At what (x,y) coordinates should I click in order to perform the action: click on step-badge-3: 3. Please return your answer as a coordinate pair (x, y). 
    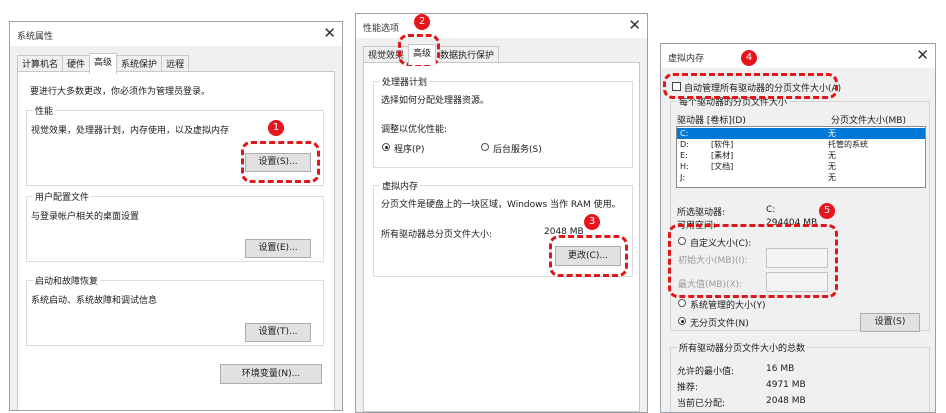
    Looking at the image, I should click on (592, 222).